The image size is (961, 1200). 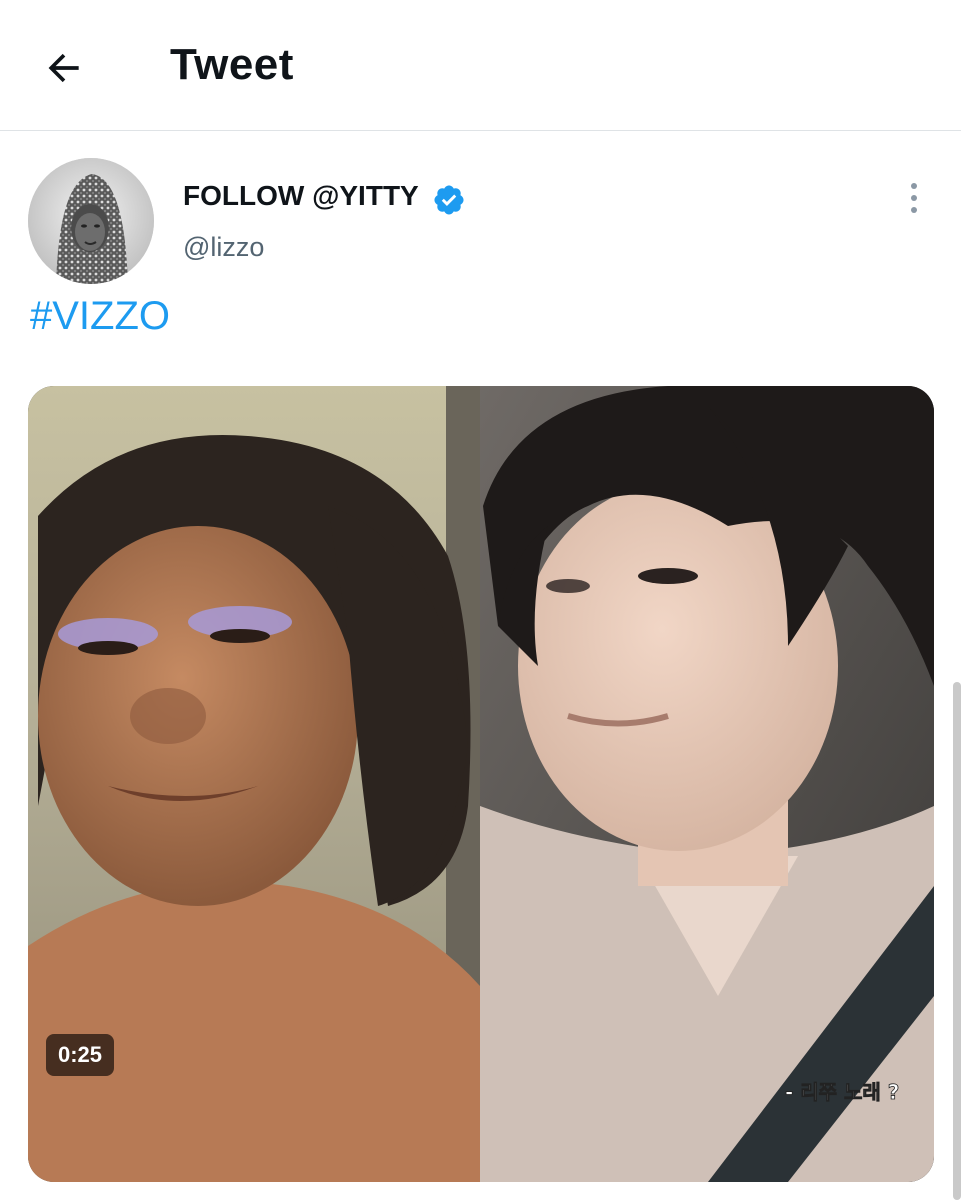 I want to click on verified-badge-icon, so click(x=449, y=200).